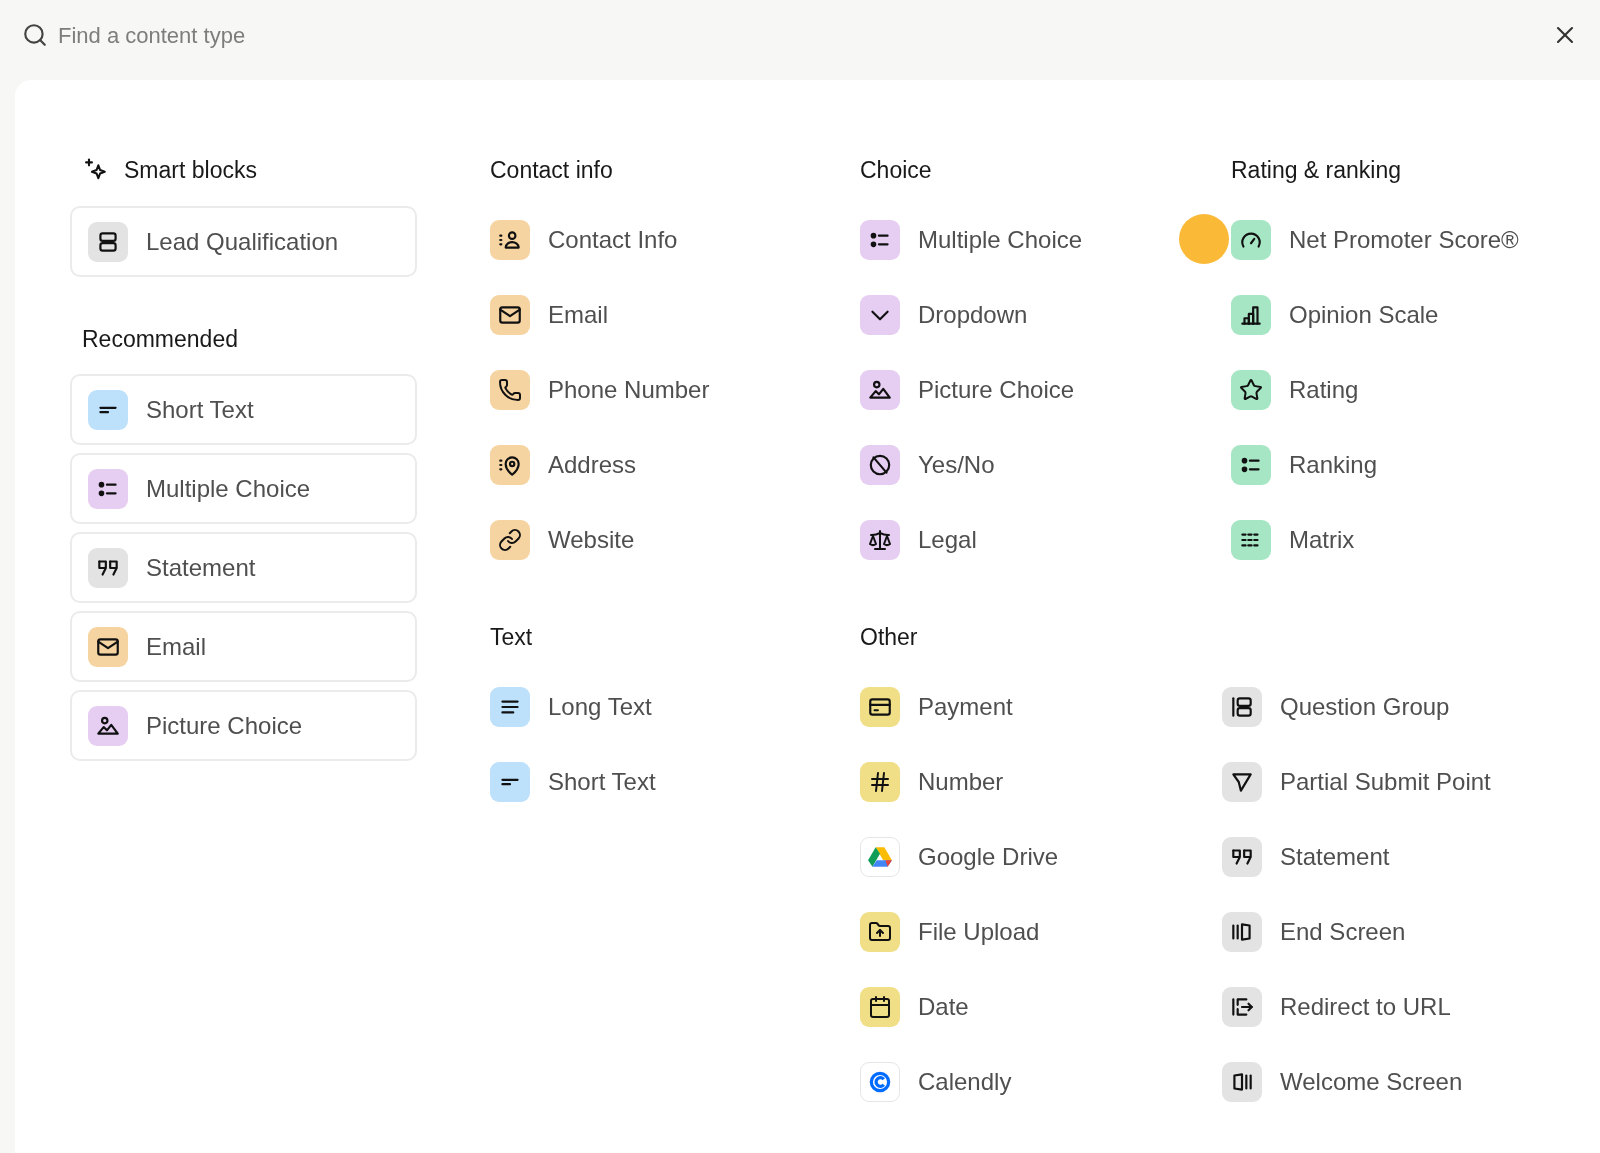 This screenshot has width=1600, height=1153. Describe the element at coordinates (1336, 707) in the screenshot. I see `content-type-item: Question Group` at that location.